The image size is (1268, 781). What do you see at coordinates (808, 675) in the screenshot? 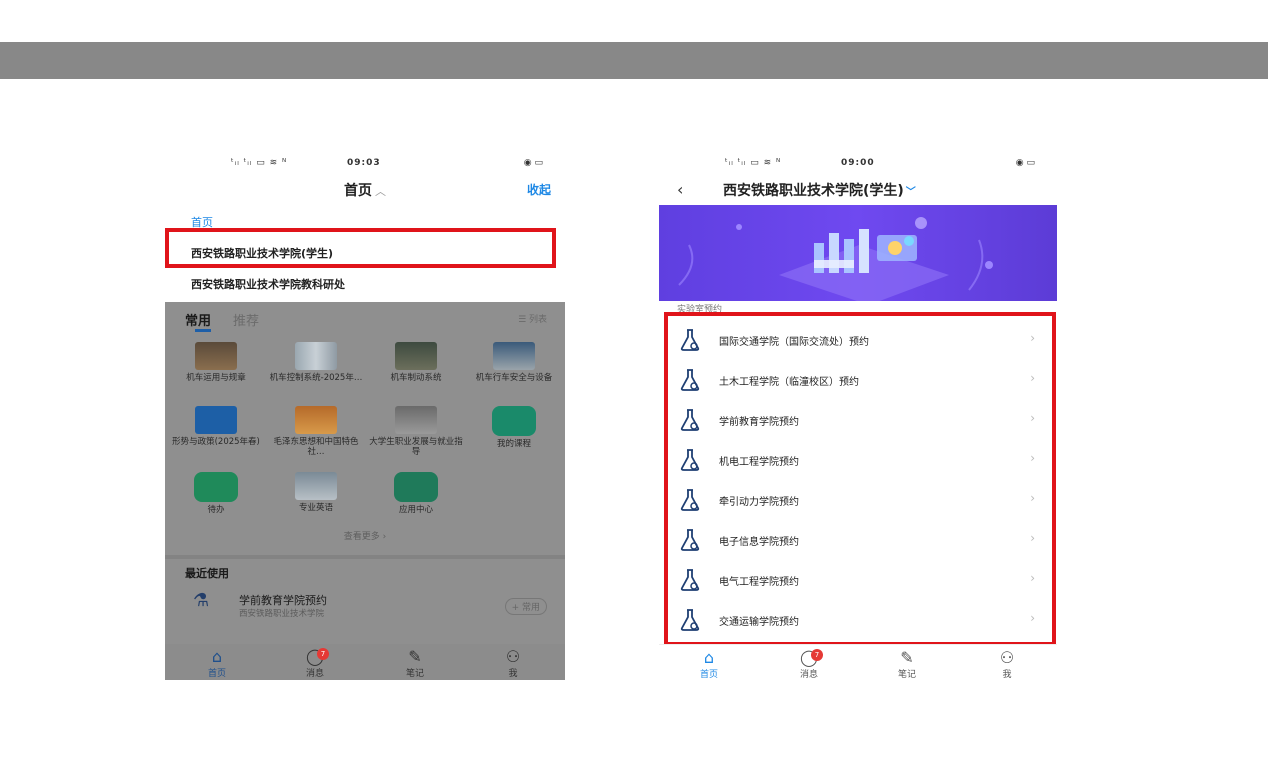
I see `nav-label: 消息` at bounding box center [808, 675].